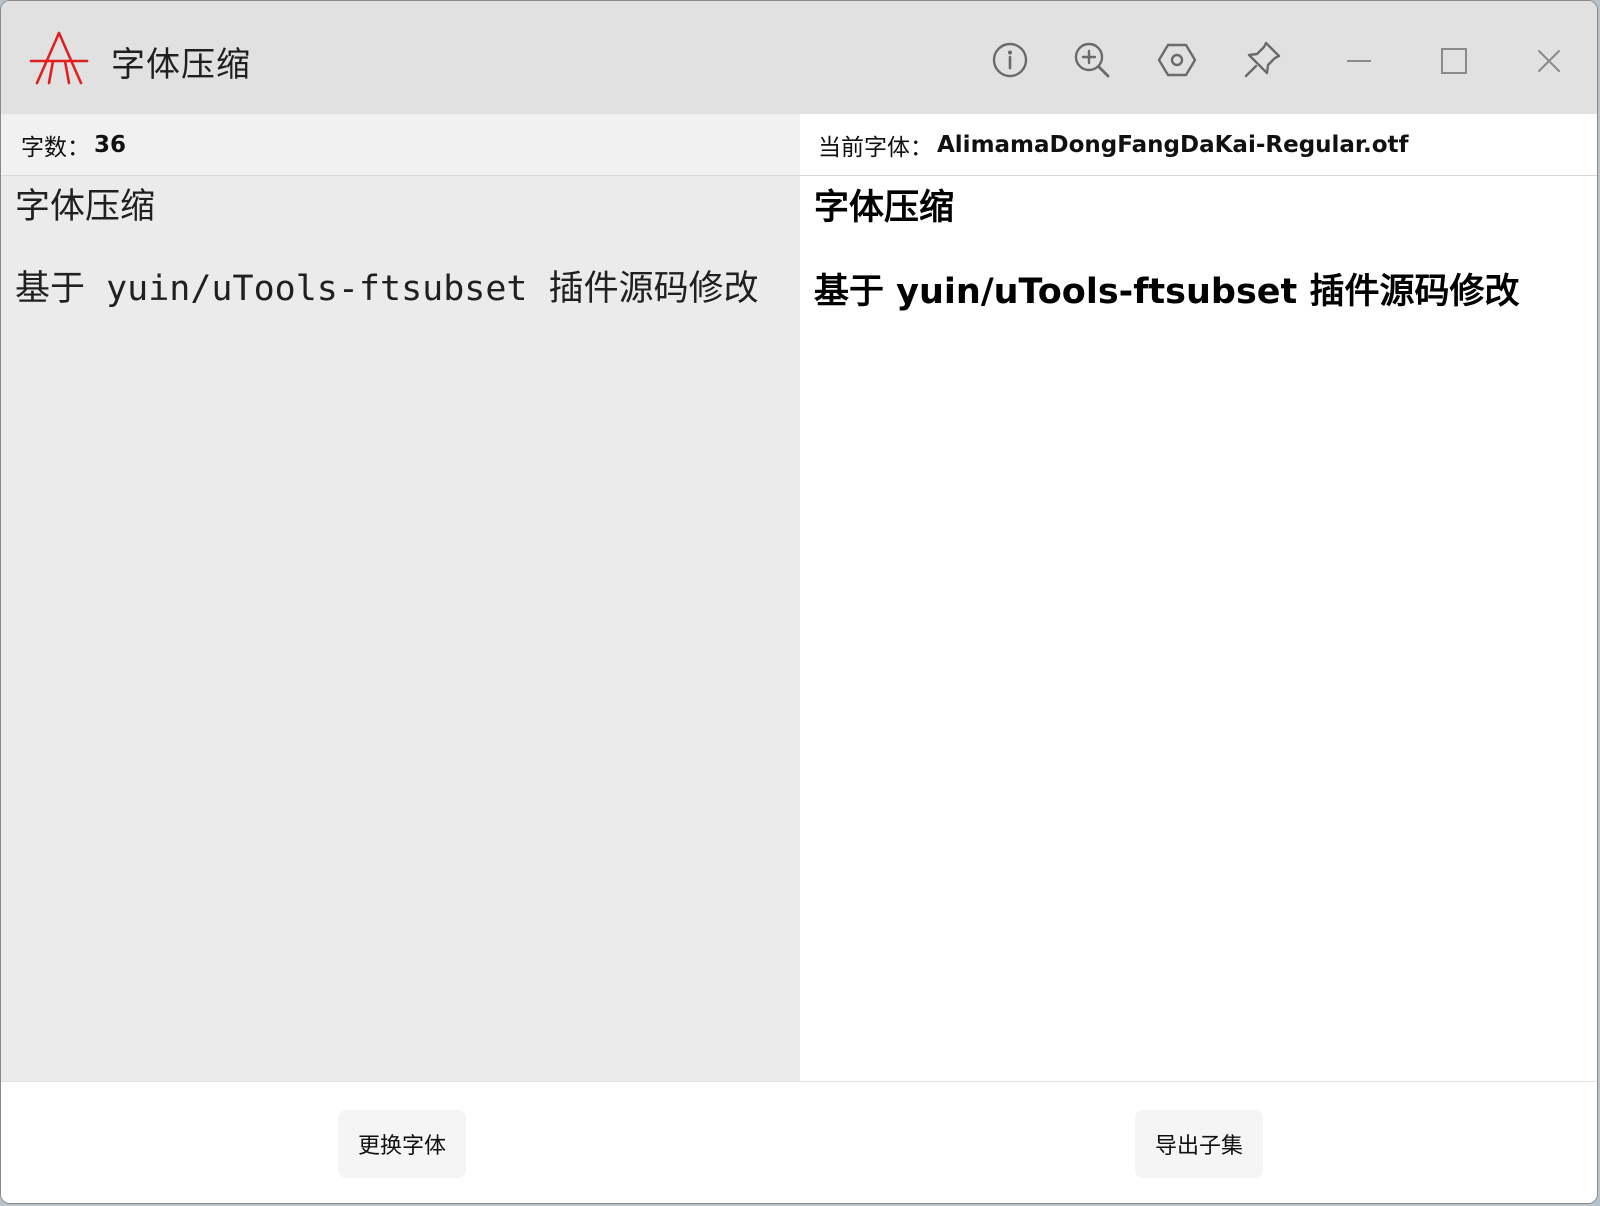  What do you see at coordinates (387, 289) in the screenshot?
I see `input-line-2: 基于 yuin/uTools-ftsubset 插件源码修改` at bounding box center [387, 289].